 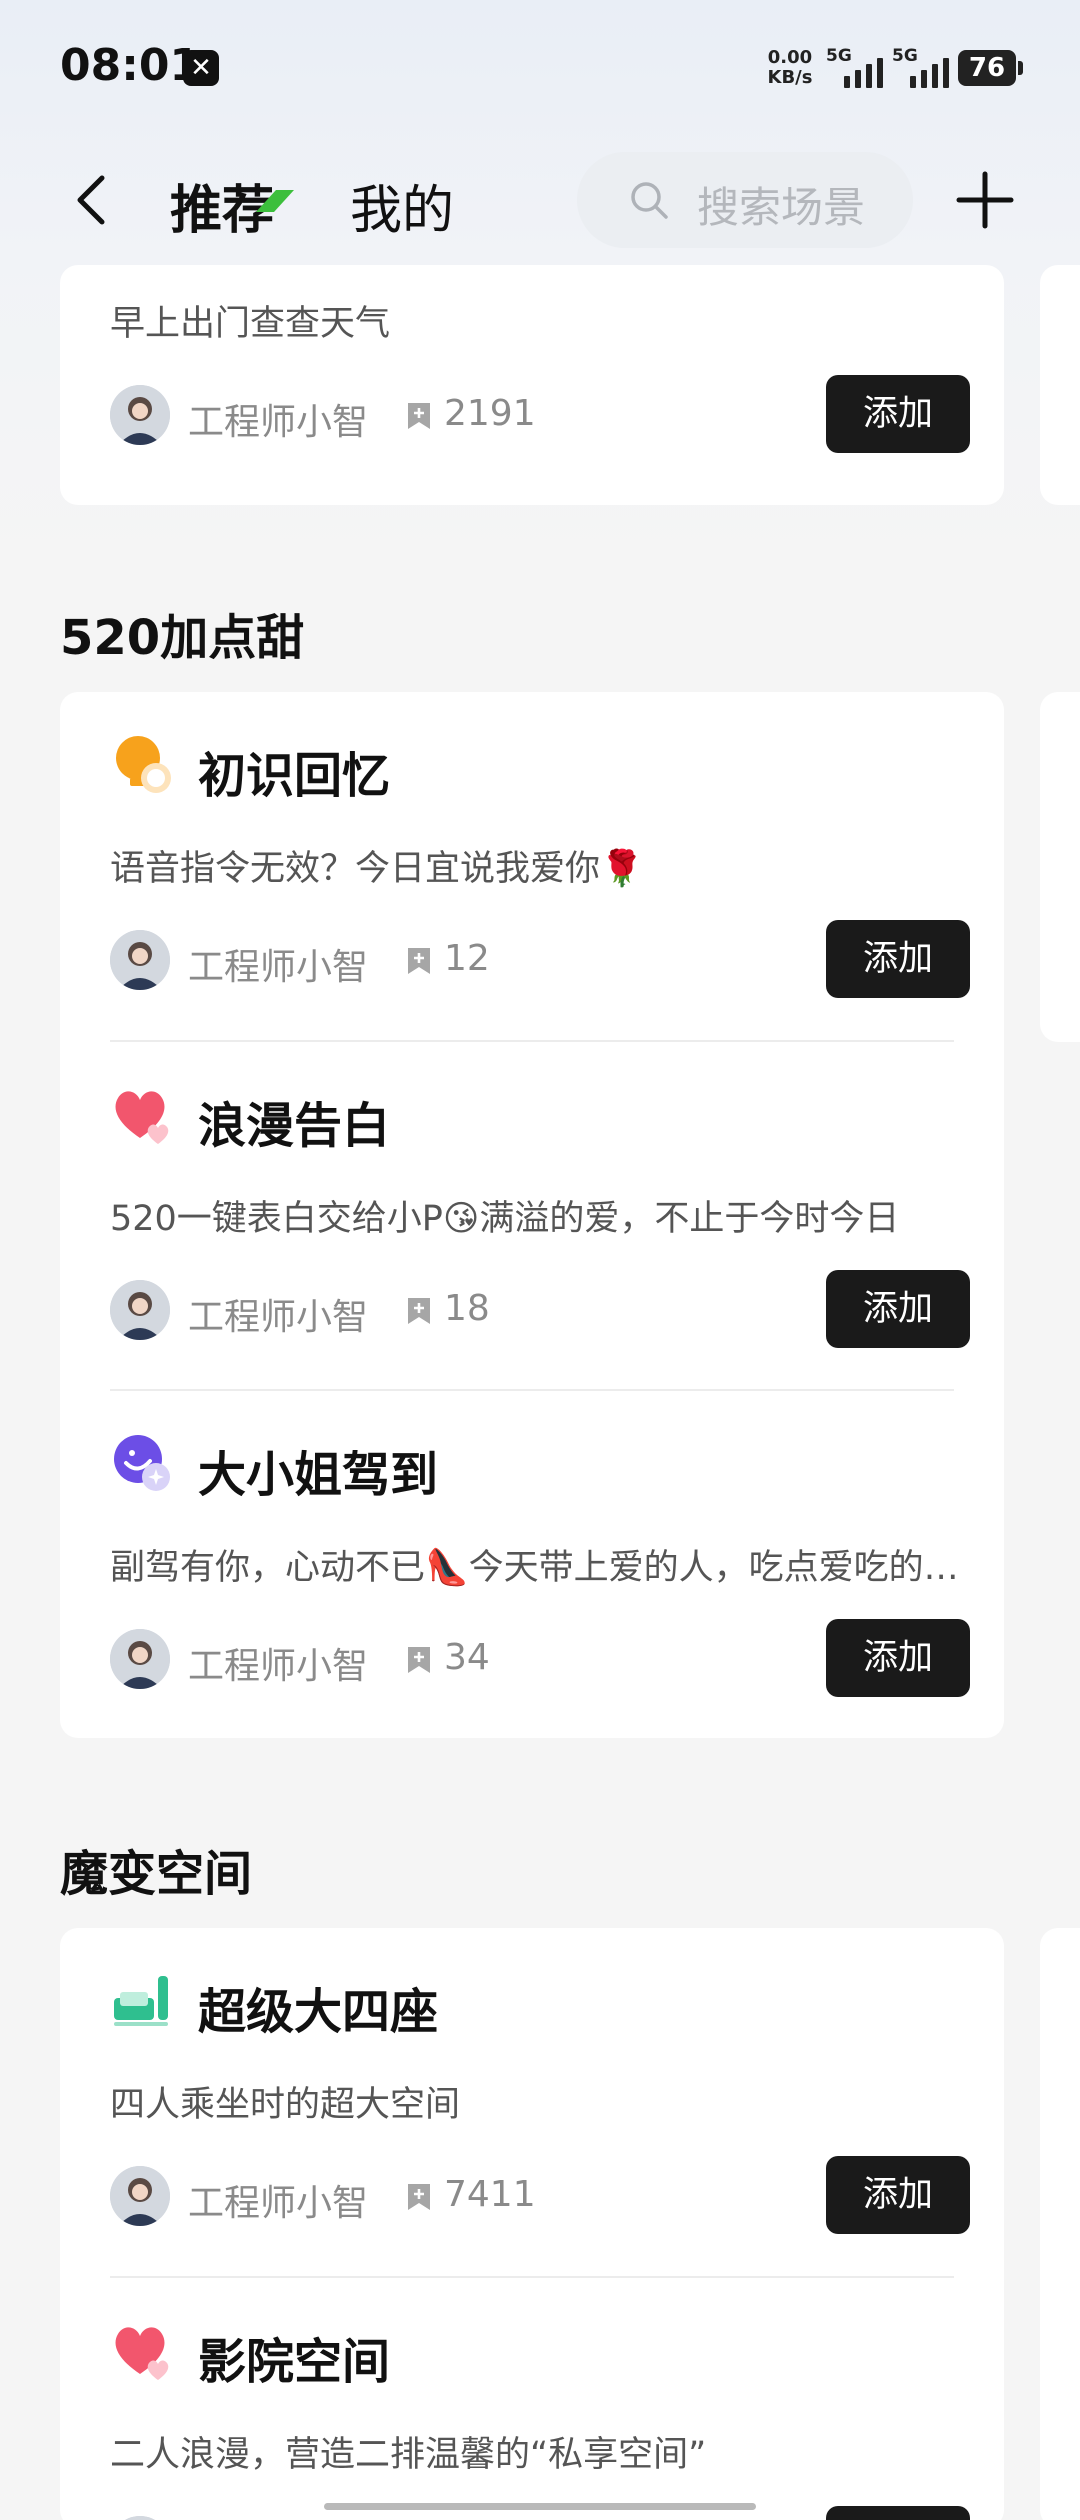 What do you see at coordinates (540, 2196) in the screenshot?
I see `scene-meta: 工程师小智 7411 添加` at bounding box center [540, 2196].